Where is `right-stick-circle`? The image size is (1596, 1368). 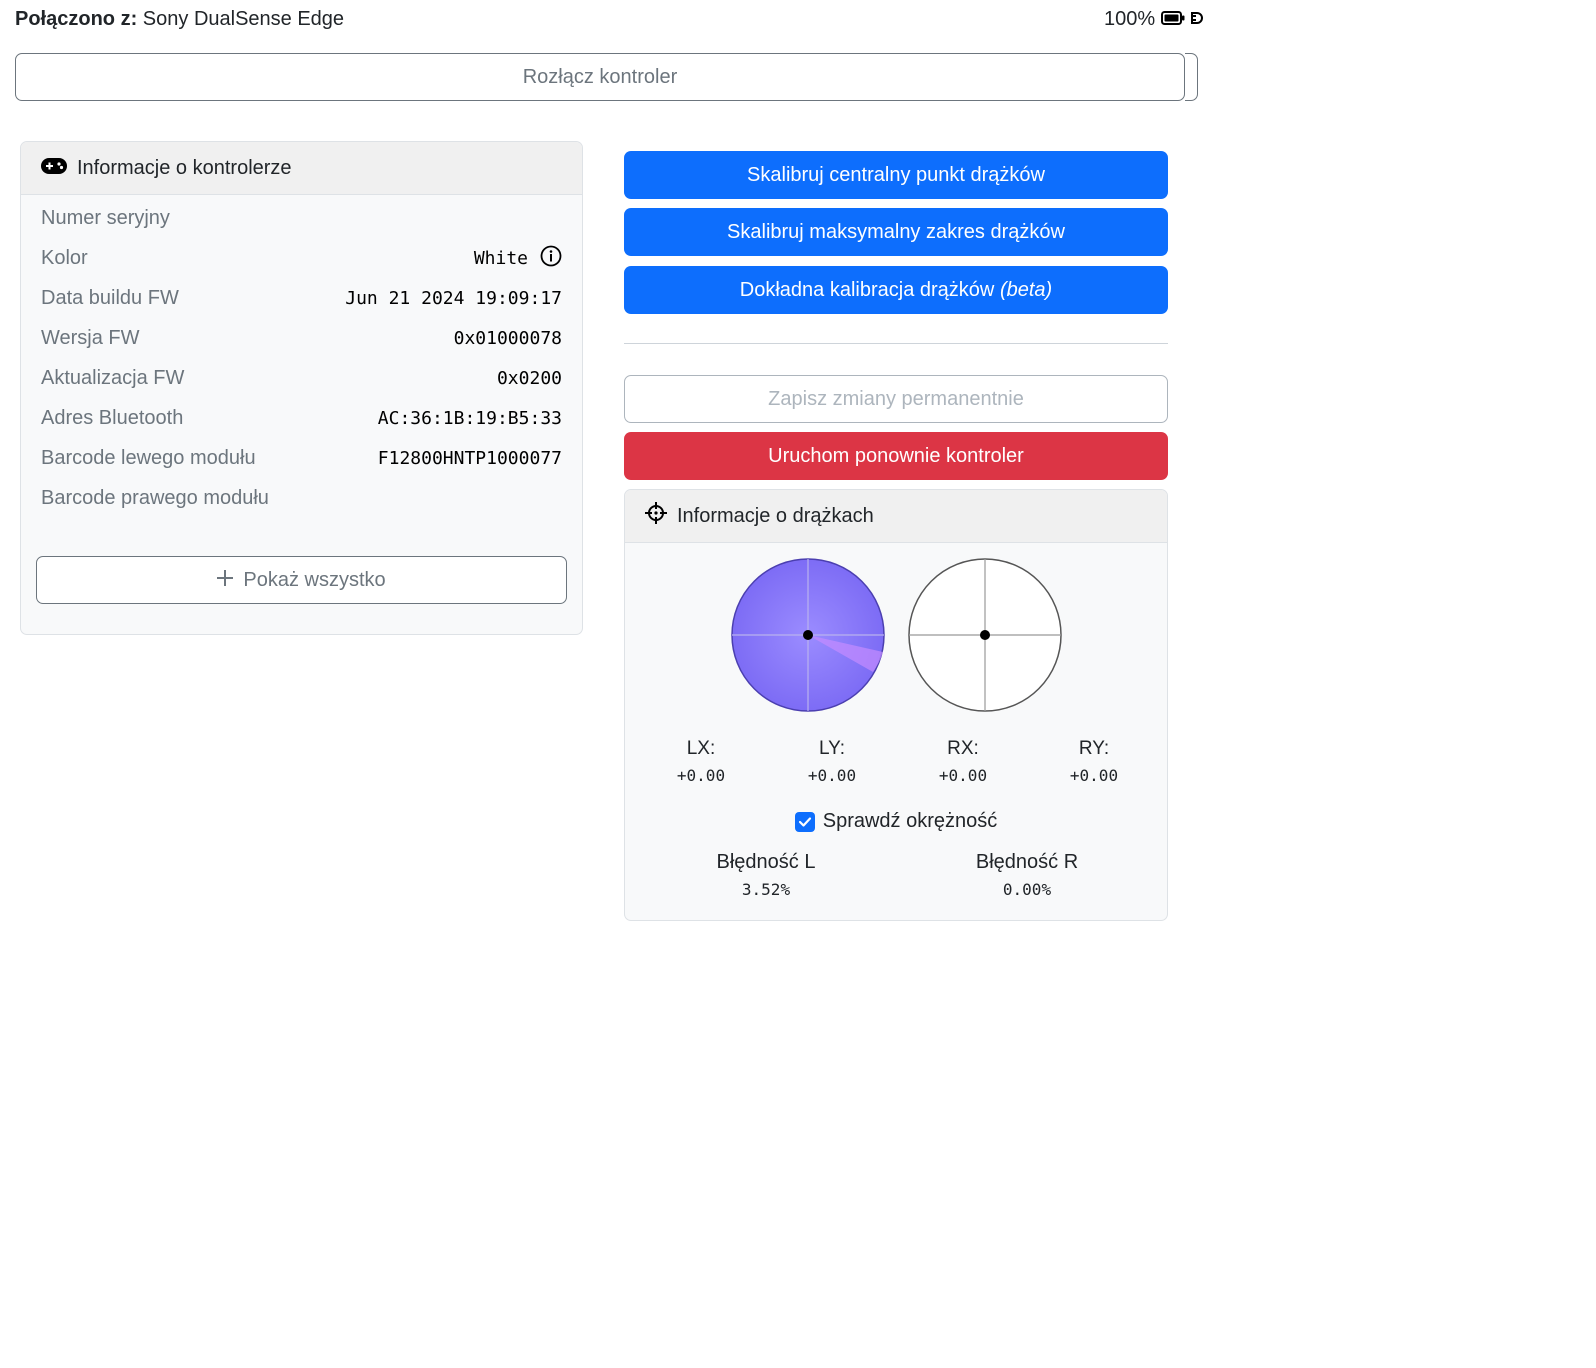 right-stick-circle is located at coordinates (985, 635).